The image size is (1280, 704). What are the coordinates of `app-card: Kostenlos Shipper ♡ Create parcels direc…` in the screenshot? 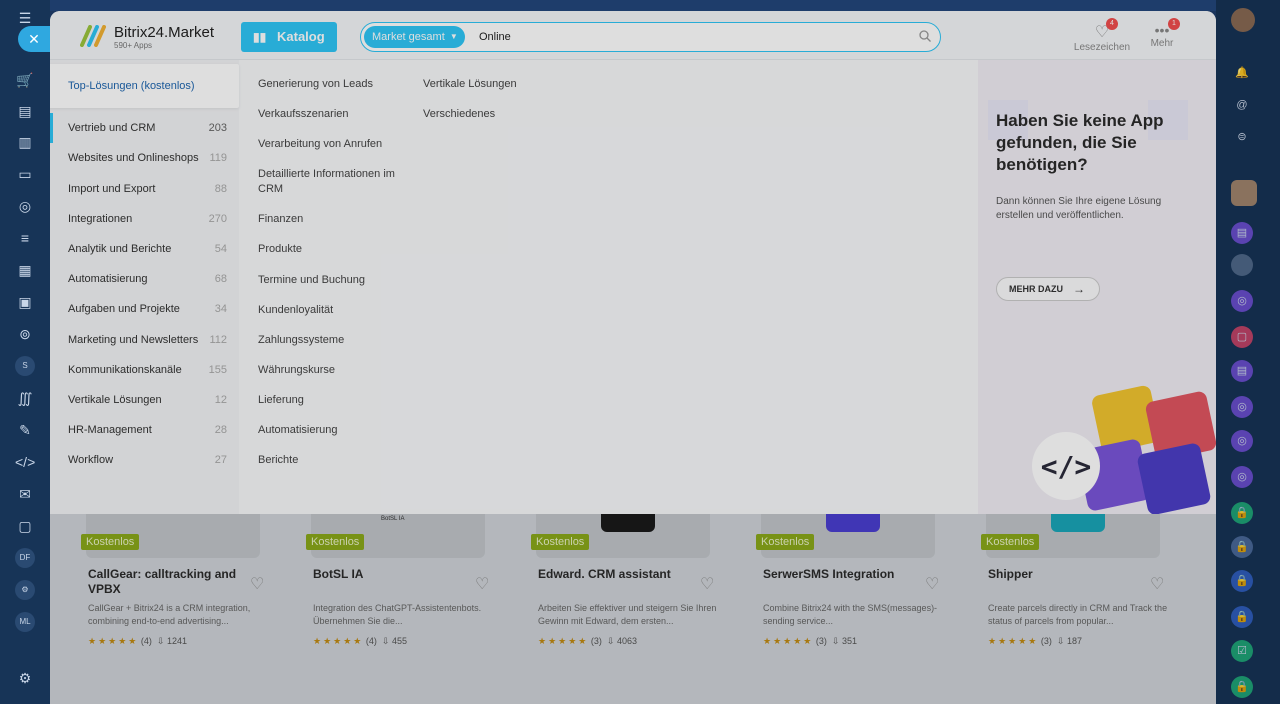 It's located at (1058, 589).